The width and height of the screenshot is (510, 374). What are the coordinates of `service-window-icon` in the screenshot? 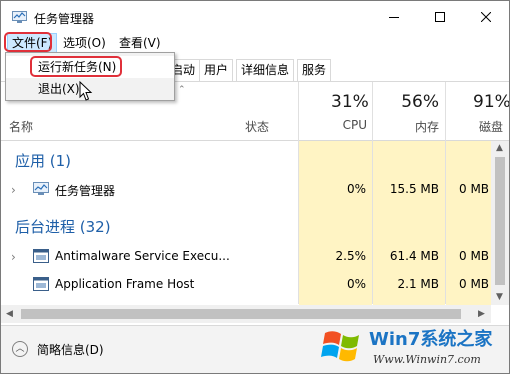 It's located at (41, 256).